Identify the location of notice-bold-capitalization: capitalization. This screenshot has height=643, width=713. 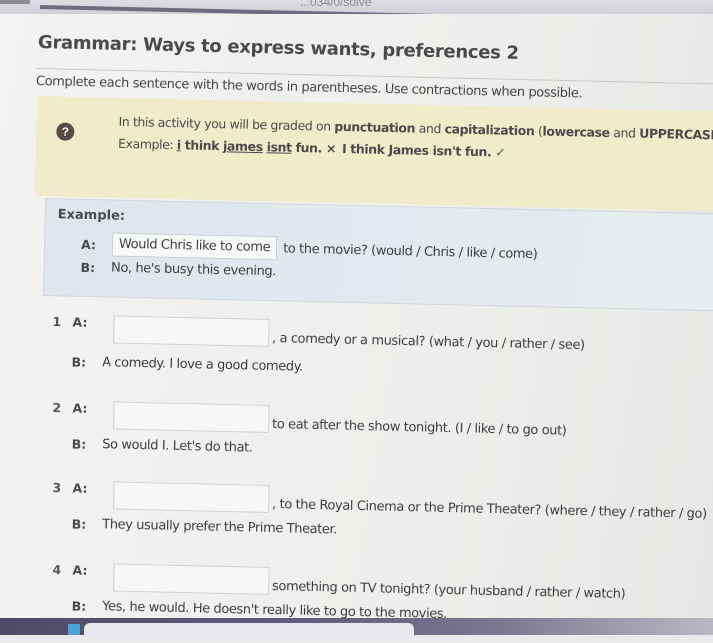
(489, 130).